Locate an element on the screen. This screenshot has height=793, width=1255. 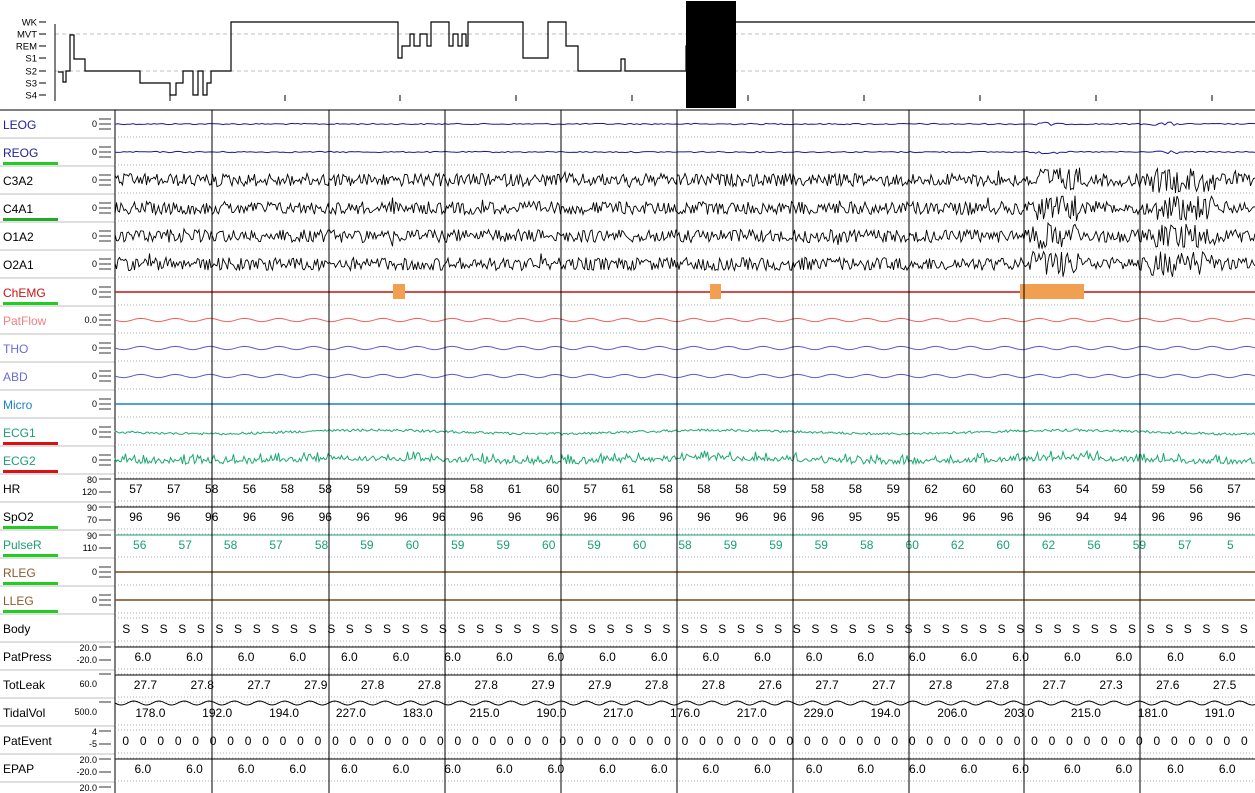
channel-label-hr: HR 80 120 is located at coordinates (57, 489).